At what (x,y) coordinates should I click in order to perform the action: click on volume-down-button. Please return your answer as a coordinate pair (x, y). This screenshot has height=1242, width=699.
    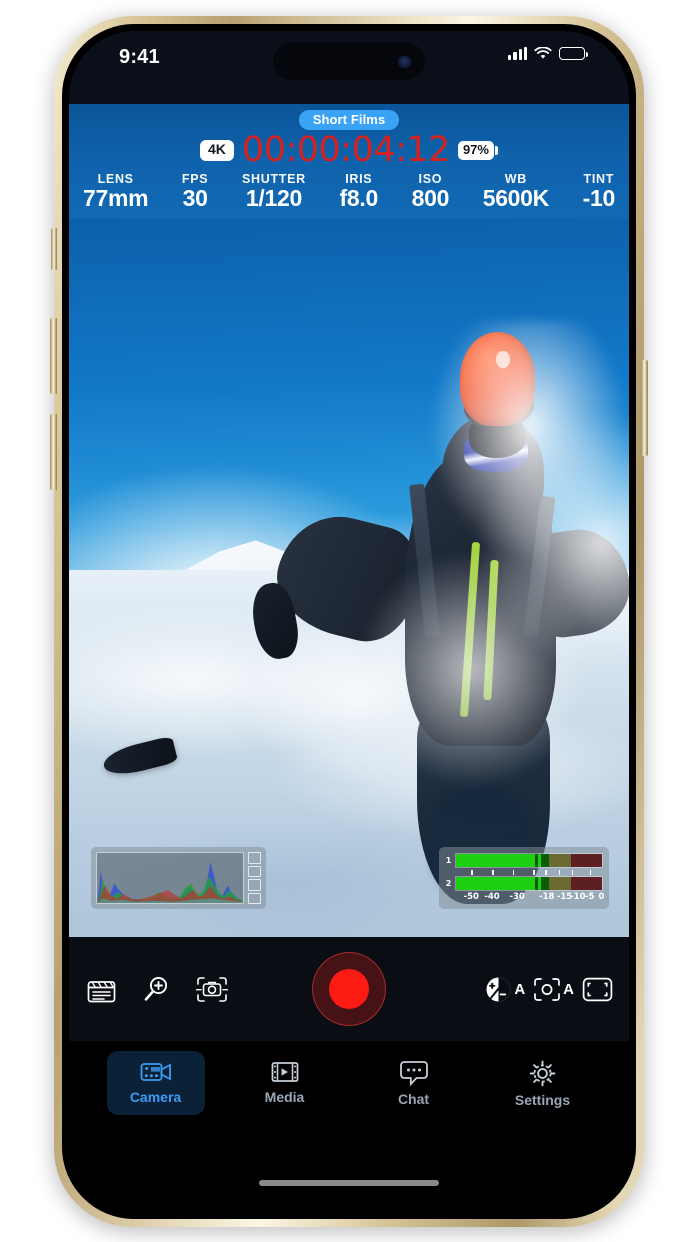
    Looking at the image, I should click on (53, 452).